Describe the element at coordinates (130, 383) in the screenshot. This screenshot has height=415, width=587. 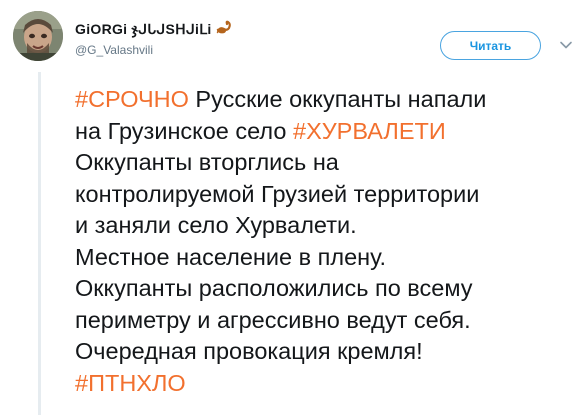
I see `hashtag-link: #ПТНХЛО` at that location.